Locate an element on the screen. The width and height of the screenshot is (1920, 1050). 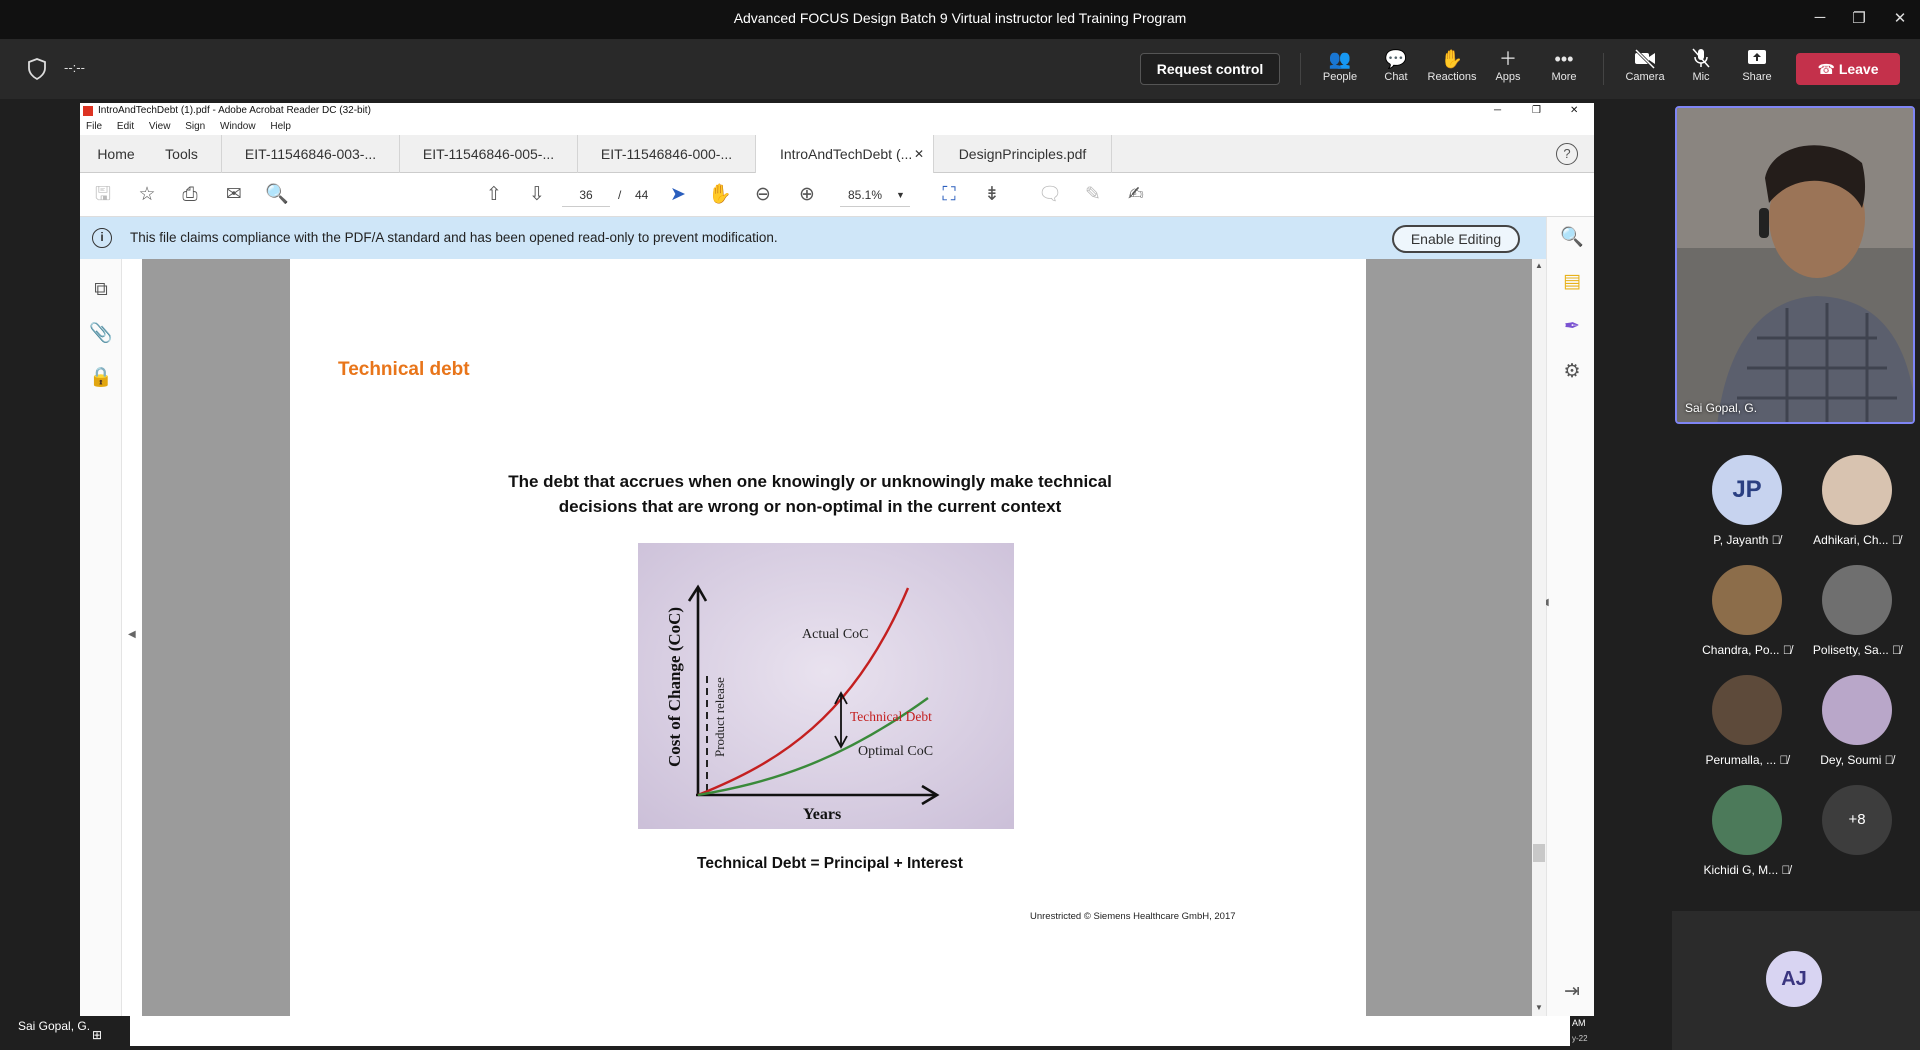
more-tools-icon: ⚙ is located at coordinates (1572, 372).